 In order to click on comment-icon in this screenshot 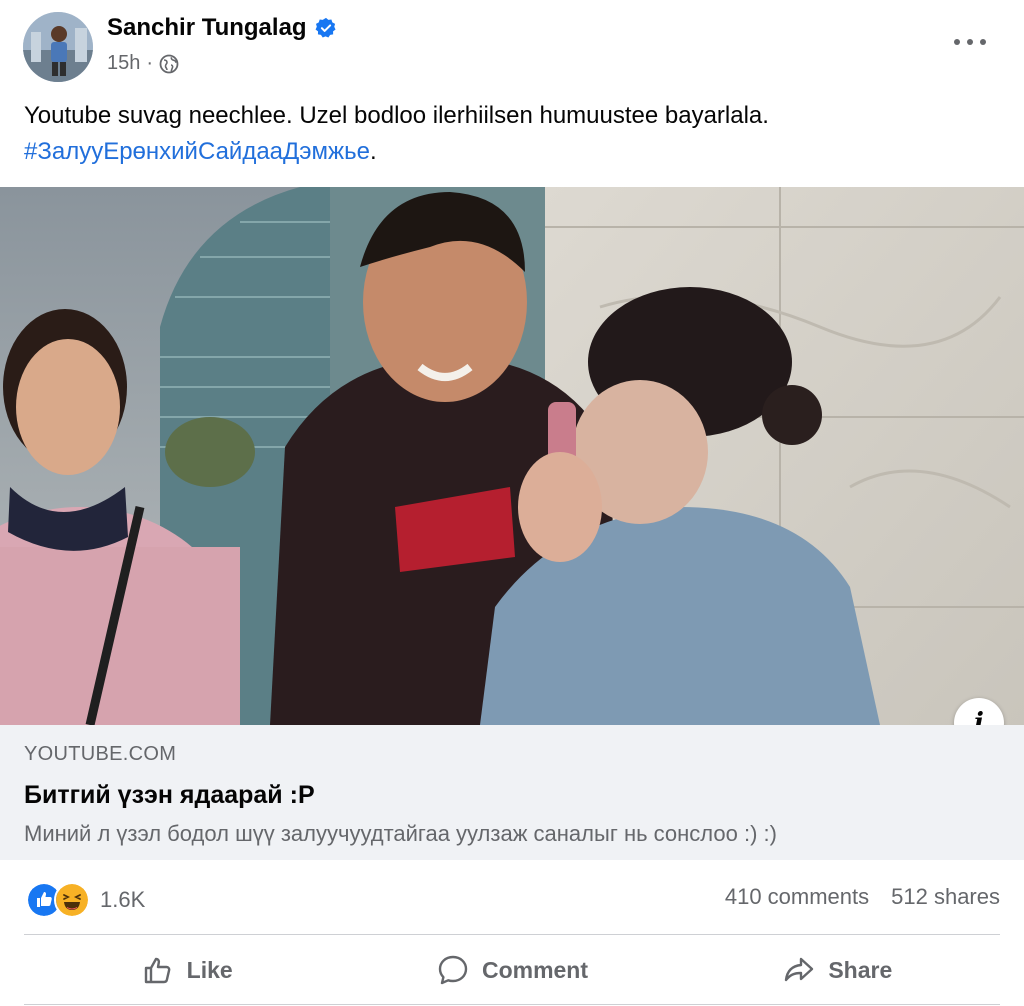, I will do `click(453, 970)`.